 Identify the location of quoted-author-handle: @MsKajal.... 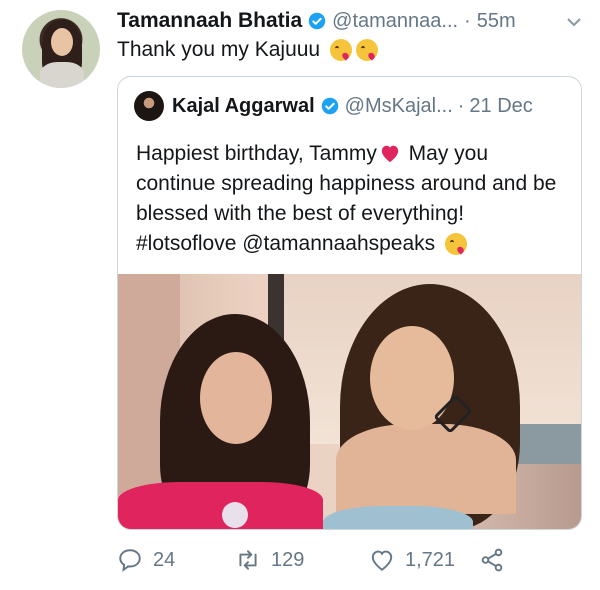
(398, 105).